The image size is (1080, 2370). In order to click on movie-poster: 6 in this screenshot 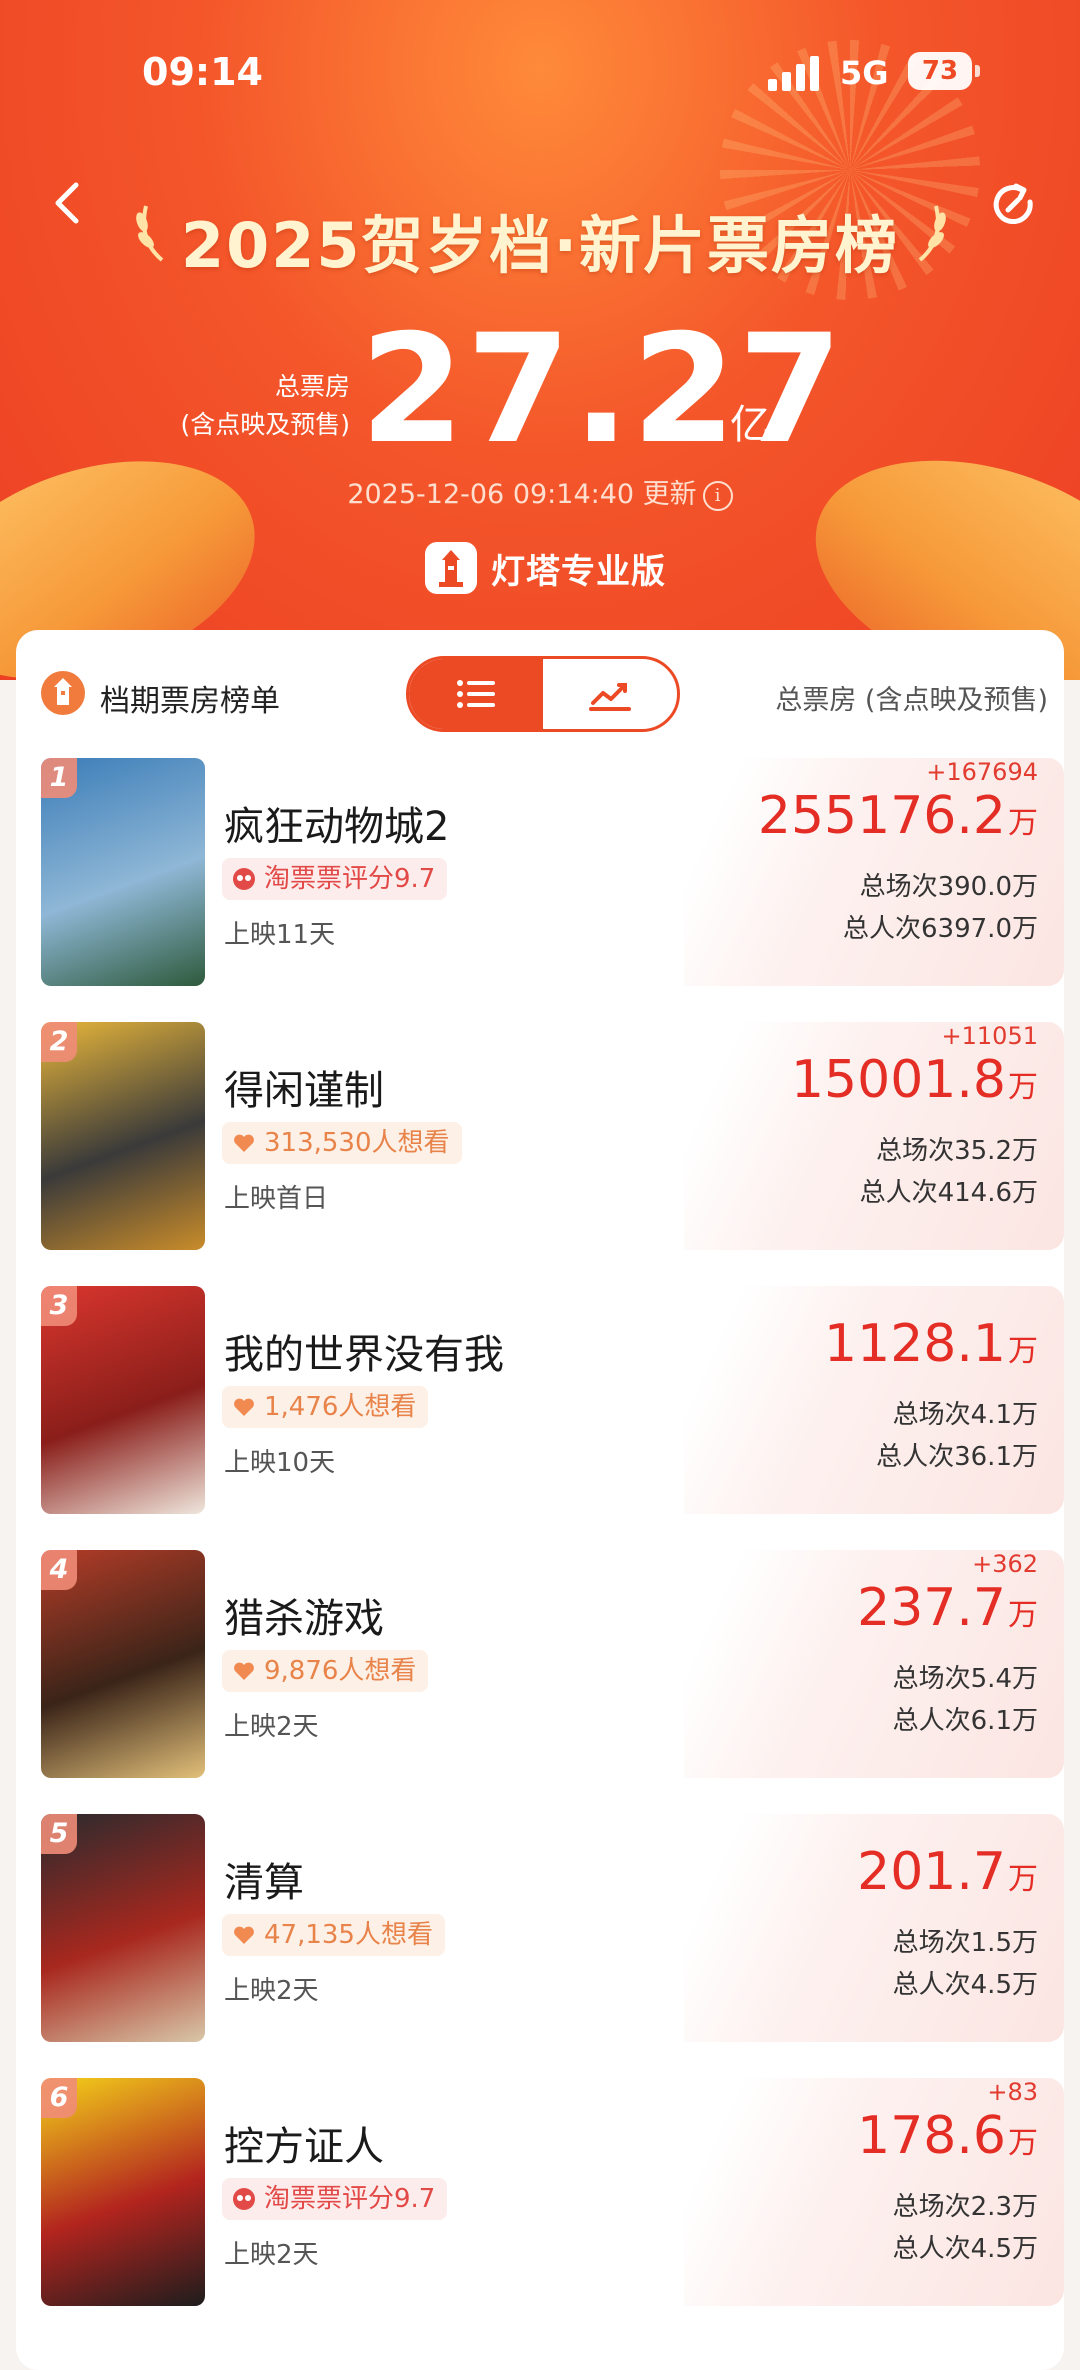, I will do `click(123, 2192)`.